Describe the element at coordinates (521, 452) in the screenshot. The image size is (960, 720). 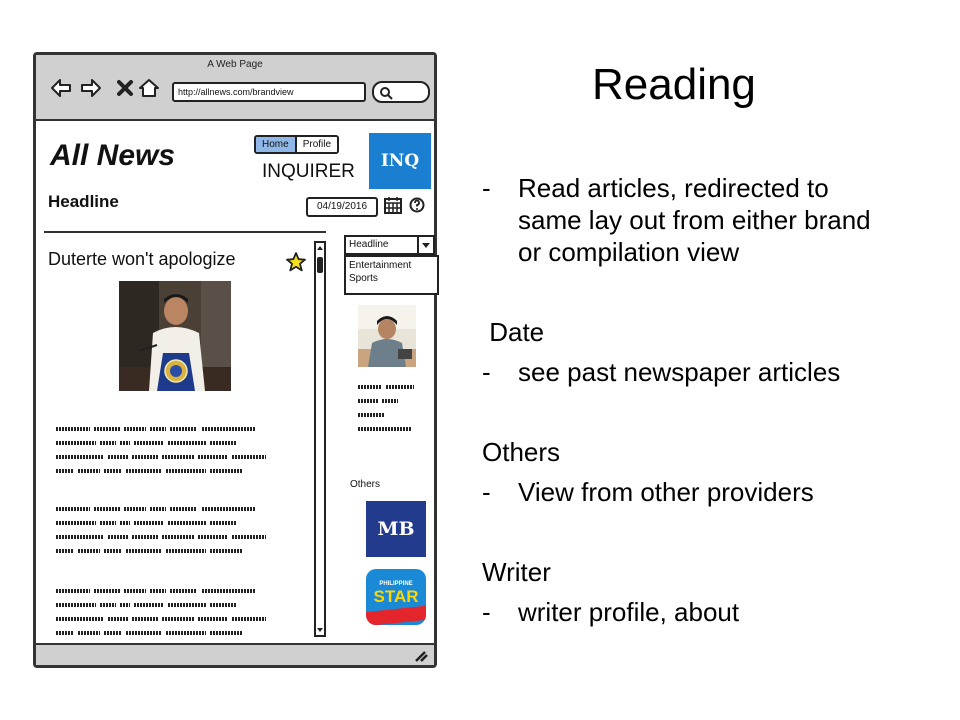
I see `section-heading-others: Others` at that location.